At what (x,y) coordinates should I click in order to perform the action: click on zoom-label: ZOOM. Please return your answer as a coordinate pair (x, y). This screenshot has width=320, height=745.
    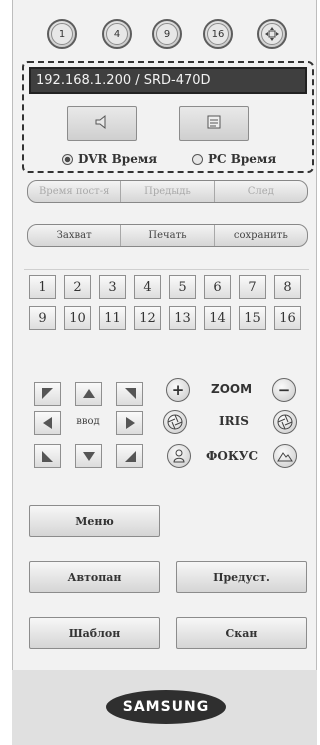
    Looking at the image, I should click on (232, 389).